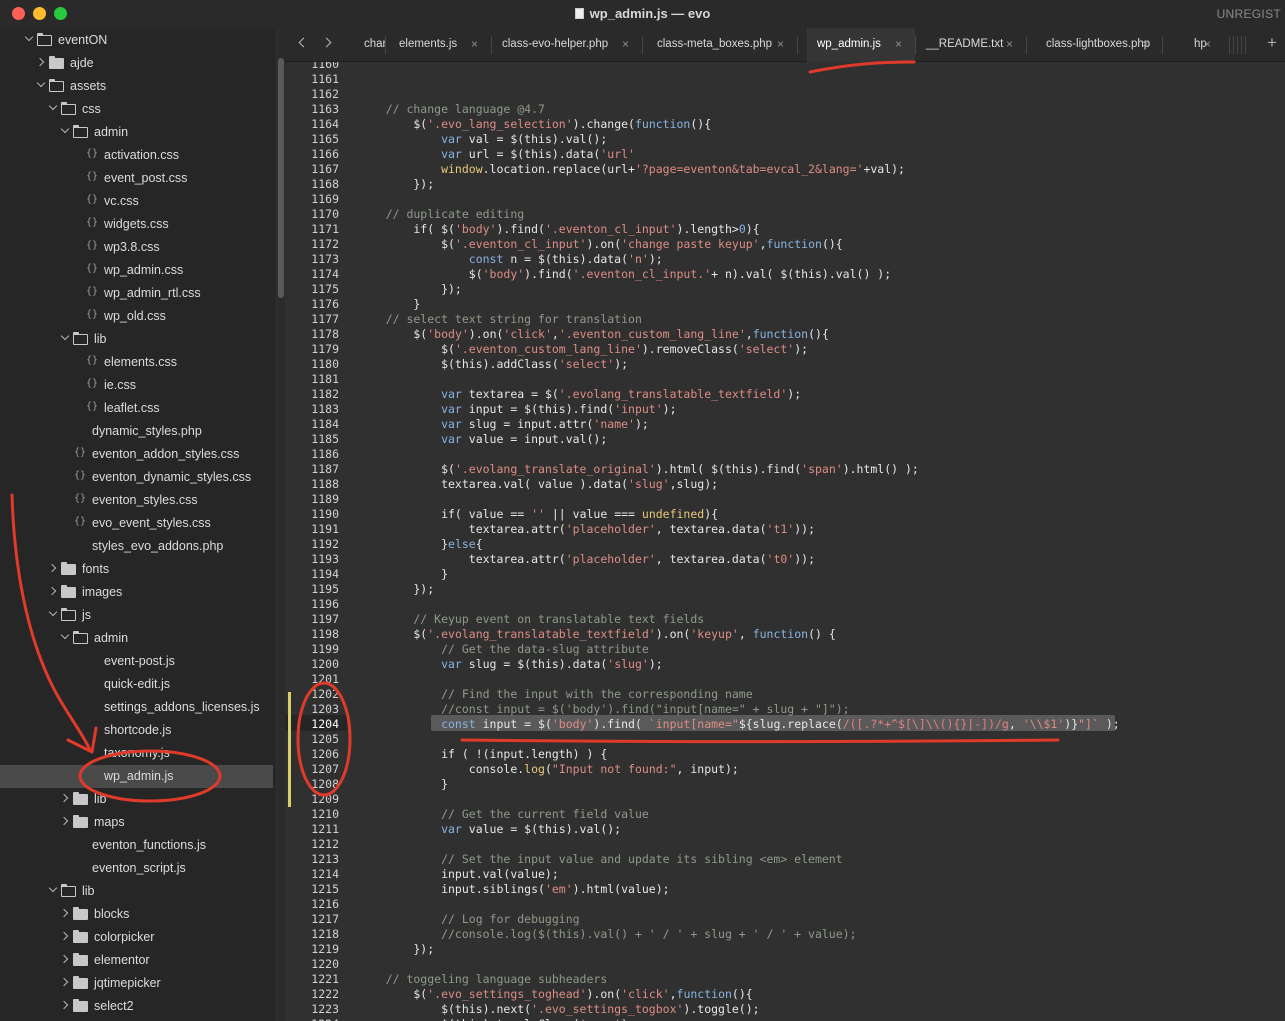 The image size is (1285, 1021). What do you see at coordinates (1099, 45) in the screenshot?
I see `tab: class-lightboxes.php ×` at bounding box center [1099, 45].